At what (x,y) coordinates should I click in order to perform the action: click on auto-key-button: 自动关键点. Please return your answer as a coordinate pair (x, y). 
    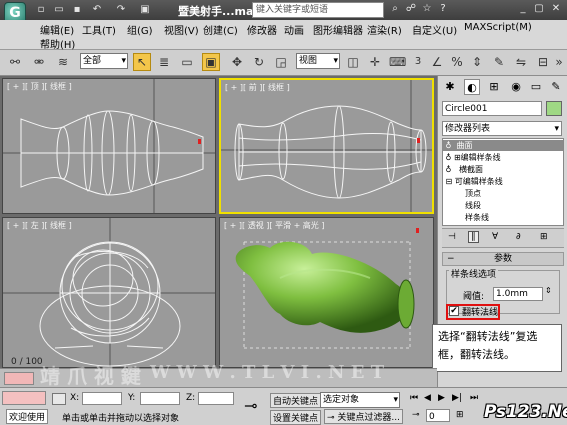
    Looking at the image, I should click on (296, 400).